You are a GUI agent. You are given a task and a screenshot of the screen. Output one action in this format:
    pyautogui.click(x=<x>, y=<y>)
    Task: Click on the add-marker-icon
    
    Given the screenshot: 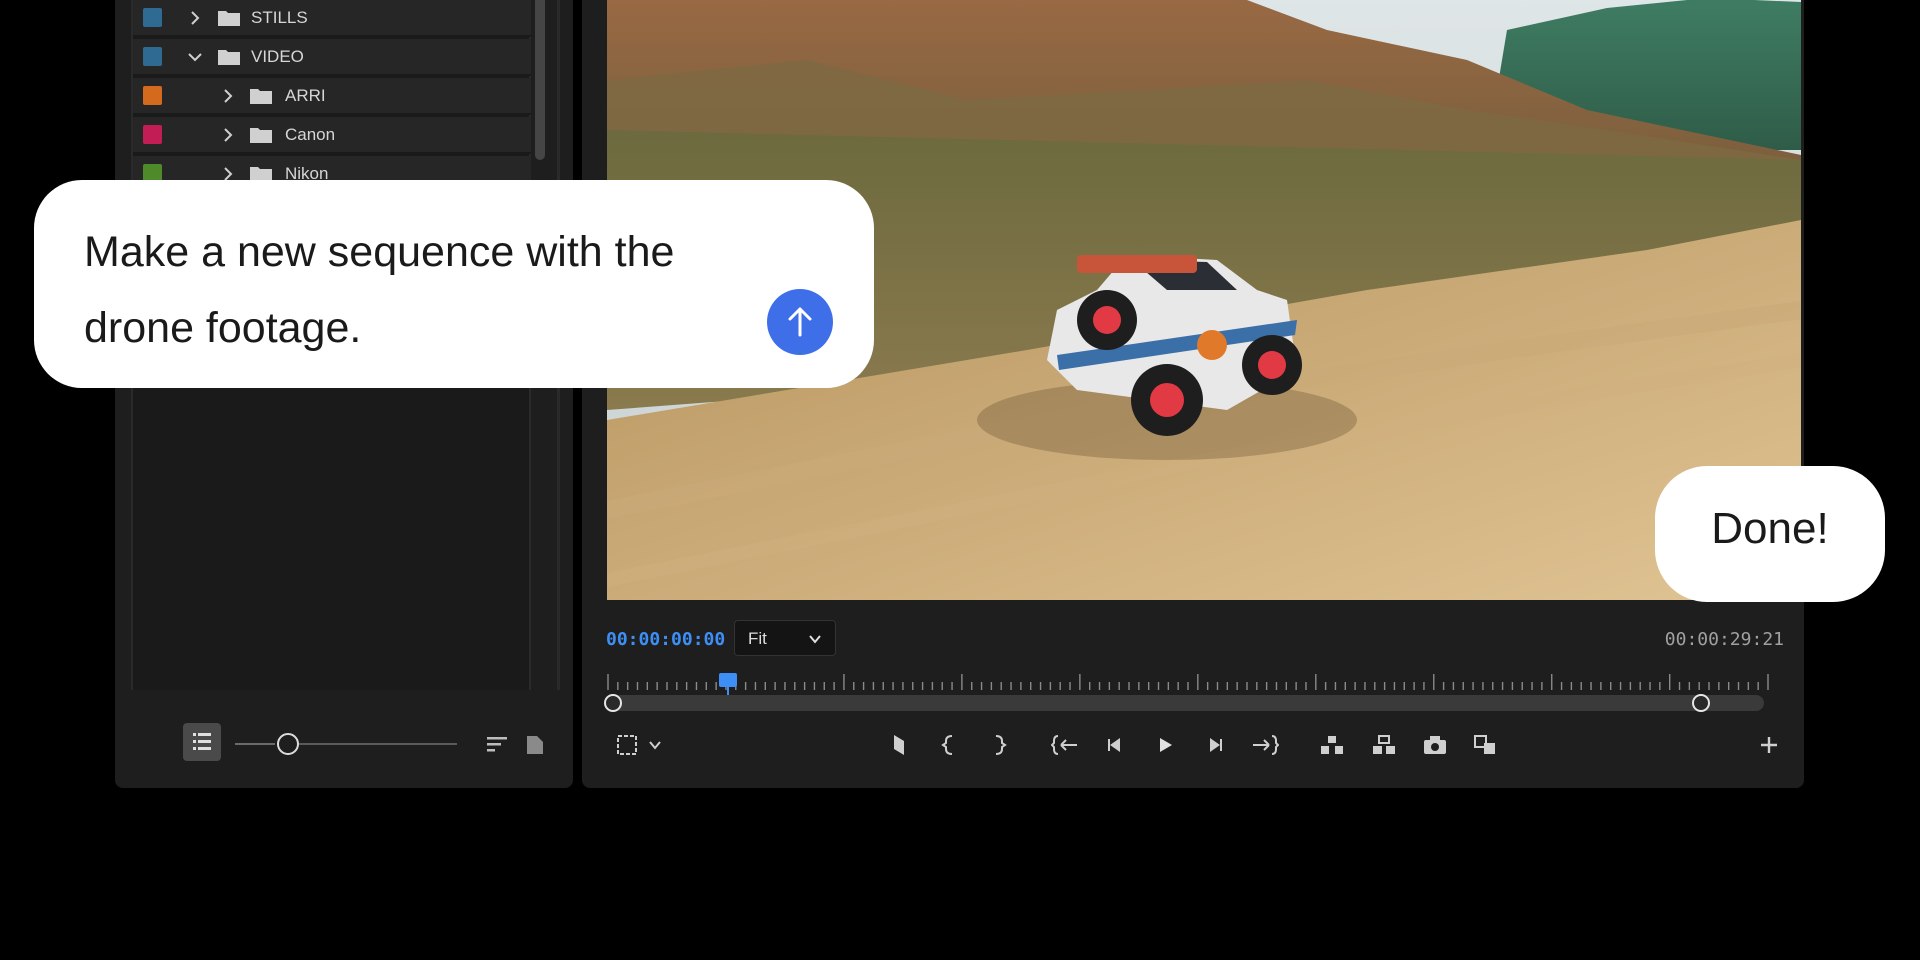 What is the action you would take?
    pyautogui.click(x=899, y=745)
    